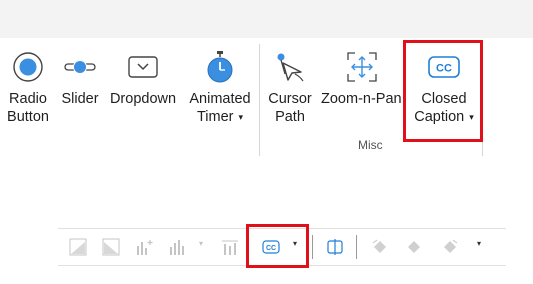 The image size is (533, 284). I want to click on dropdown-label: Dropdown, so click(143, 99).